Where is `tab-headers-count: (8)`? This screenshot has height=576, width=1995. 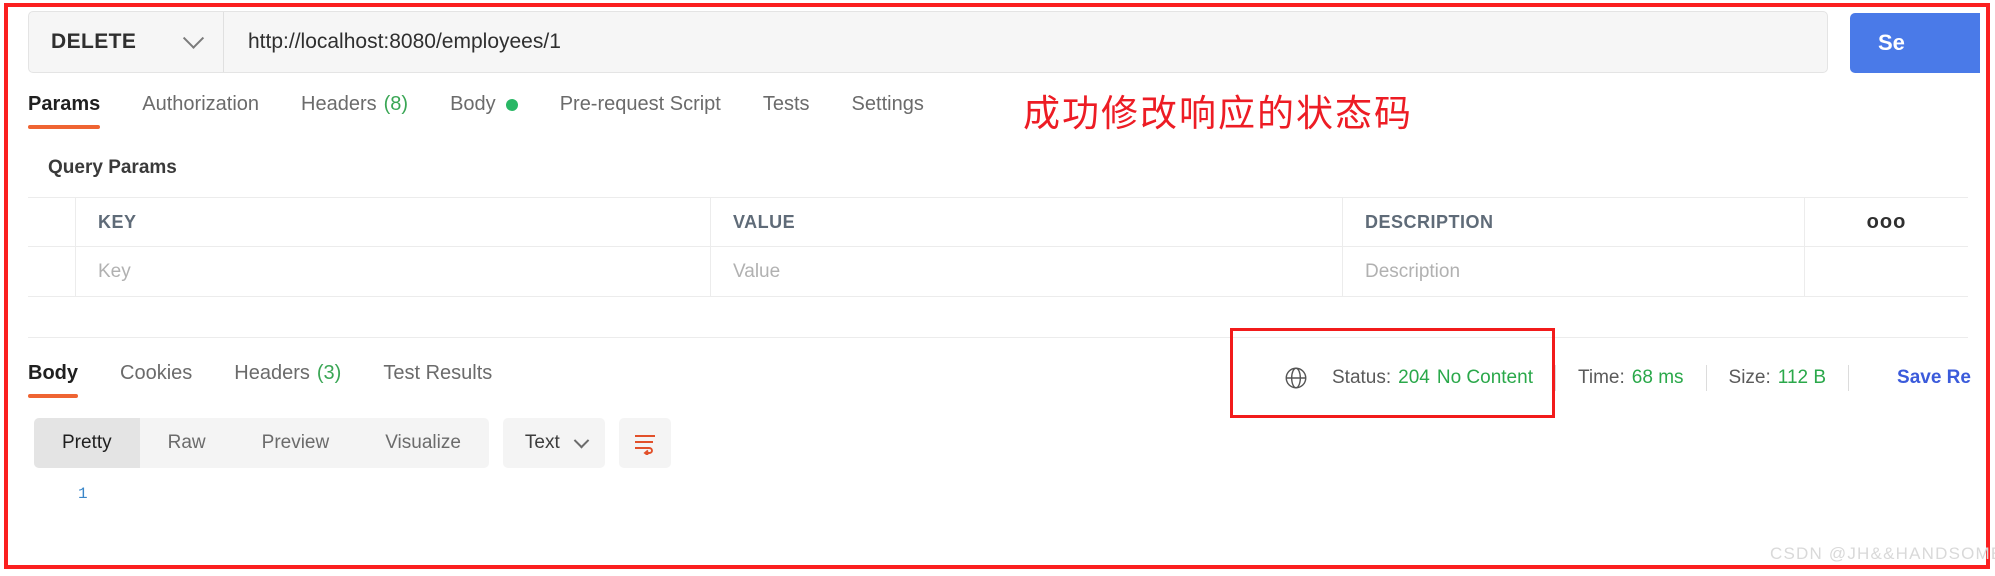
tab-headers-count: (8) is located at coordinates (396, 104).